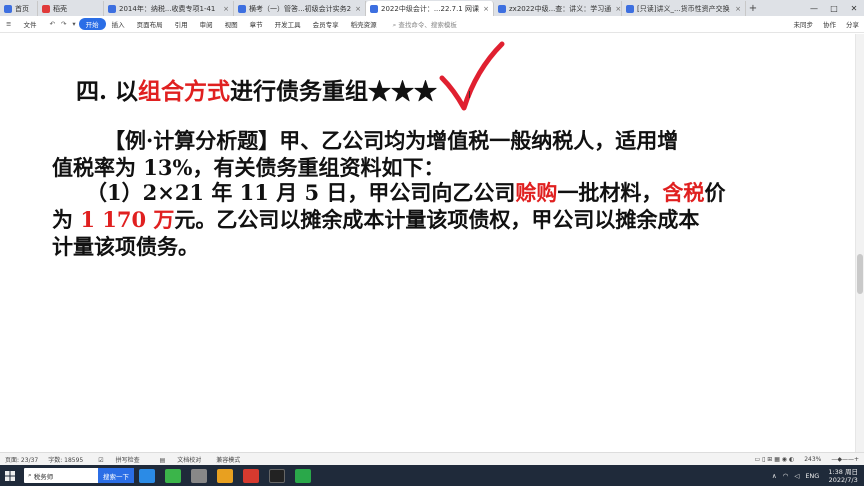 The image size is (864, 486). I want to click on file-menu: 文件, so click(29, 24).